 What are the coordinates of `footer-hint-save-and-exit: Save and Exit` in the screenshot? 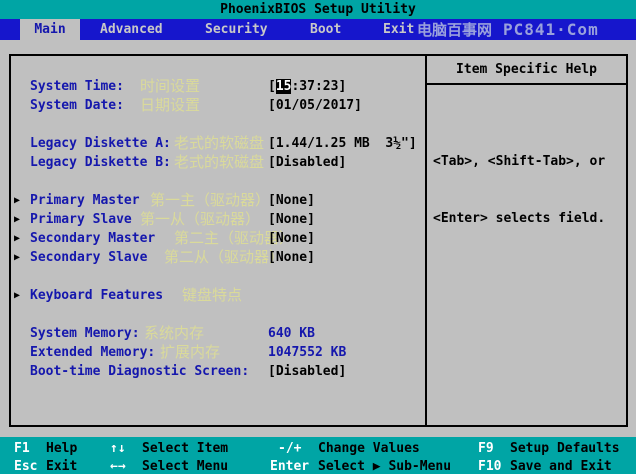 It's located at (561, 466).